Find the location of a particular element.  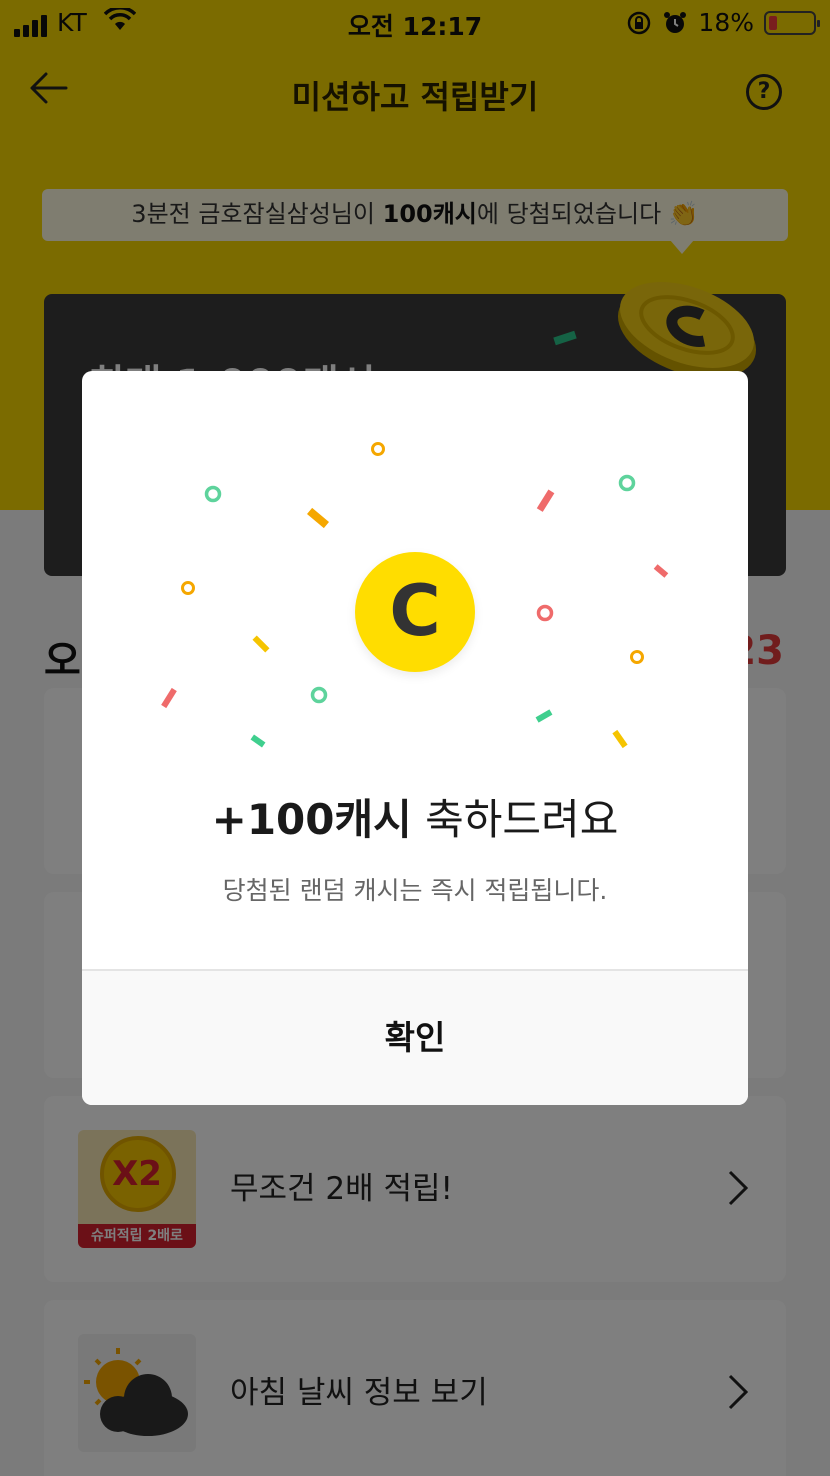

coin-letter: C is located at coordinates (415, 611).